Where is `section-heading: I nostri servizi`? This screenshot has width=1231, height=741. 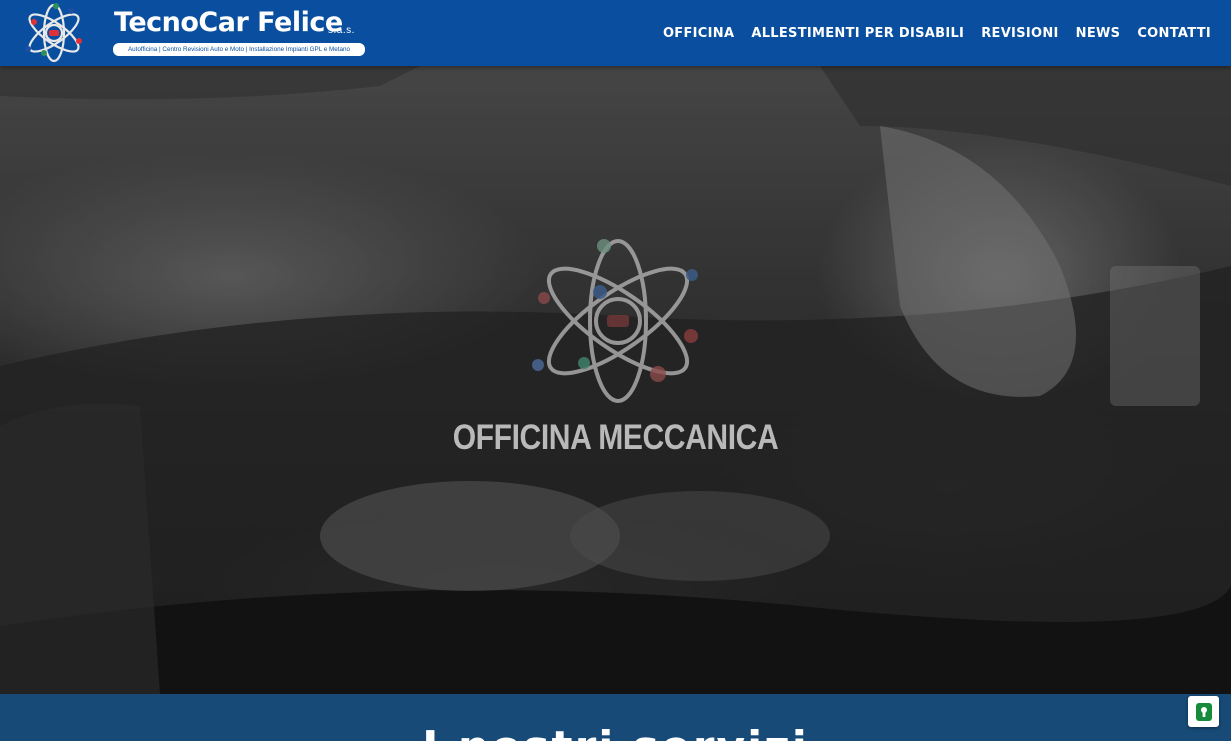
section-heading: I nostri servizi is located at coordinates (615, 731).